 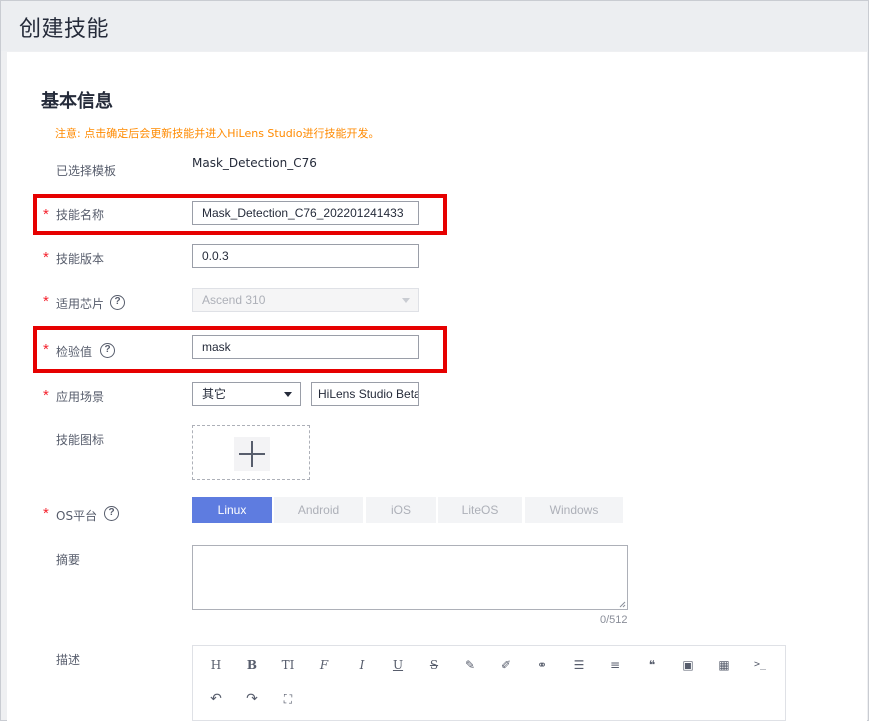 What do you see at coordinates (434, 26) in the screenshot?
I see `page-header: 创建技能` at bounding box center [434, 26].